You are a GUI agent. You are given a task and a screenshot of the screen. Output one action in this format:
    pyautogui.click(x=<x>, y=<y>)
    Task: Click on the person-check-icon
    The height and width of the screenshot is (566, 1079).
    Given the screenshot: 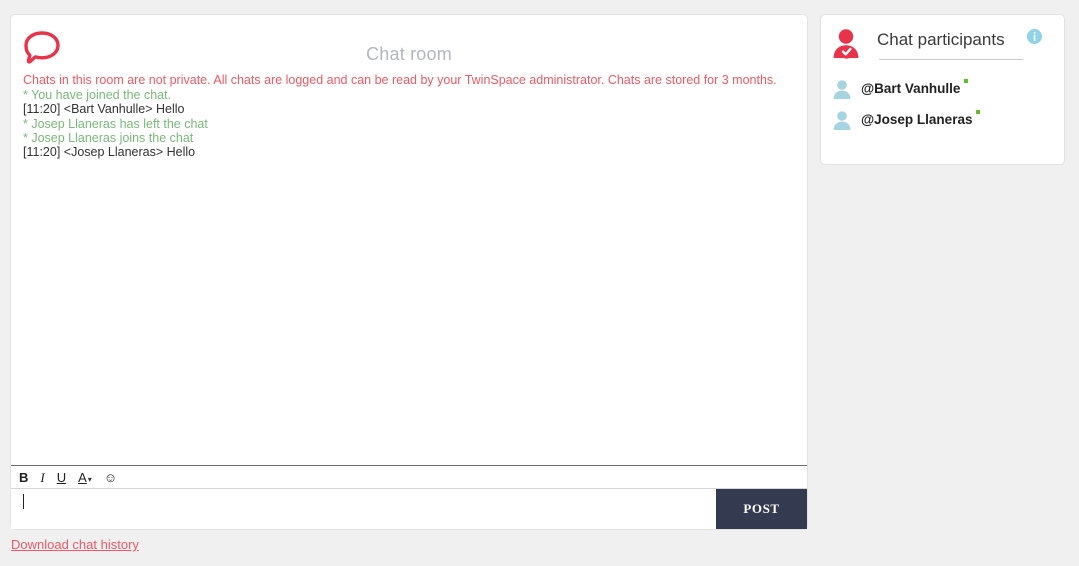 What is the action you would take?
    pyautogui.click(x=846, y=44)
    